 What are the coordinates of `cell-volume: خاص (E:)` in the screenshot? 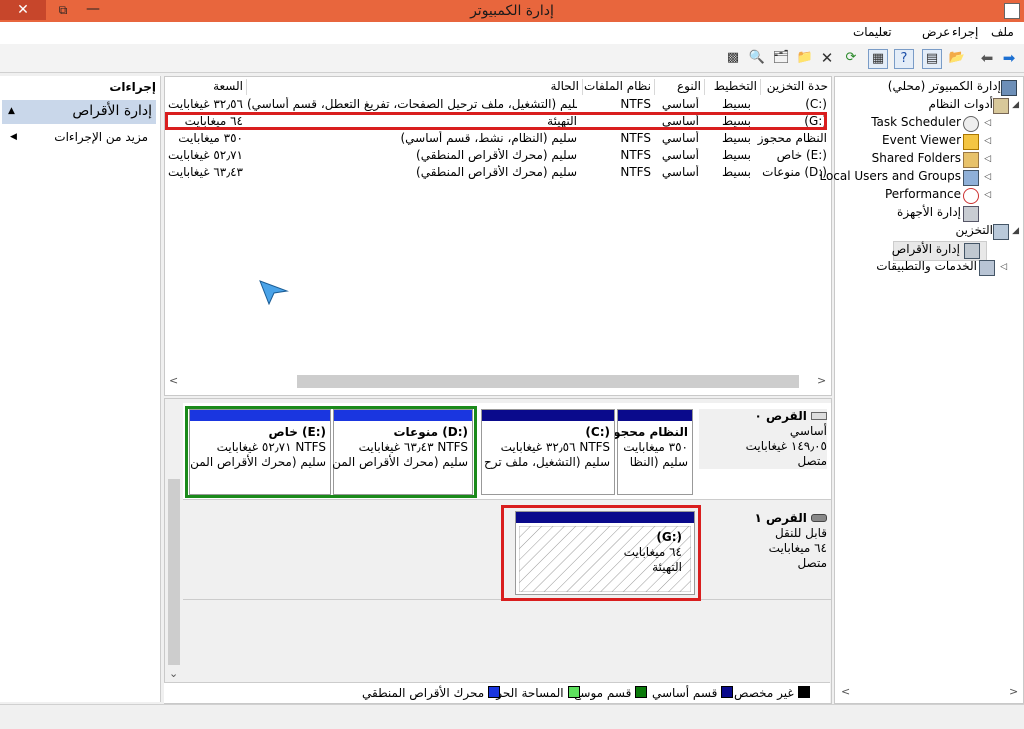 It's located at (801, 155).